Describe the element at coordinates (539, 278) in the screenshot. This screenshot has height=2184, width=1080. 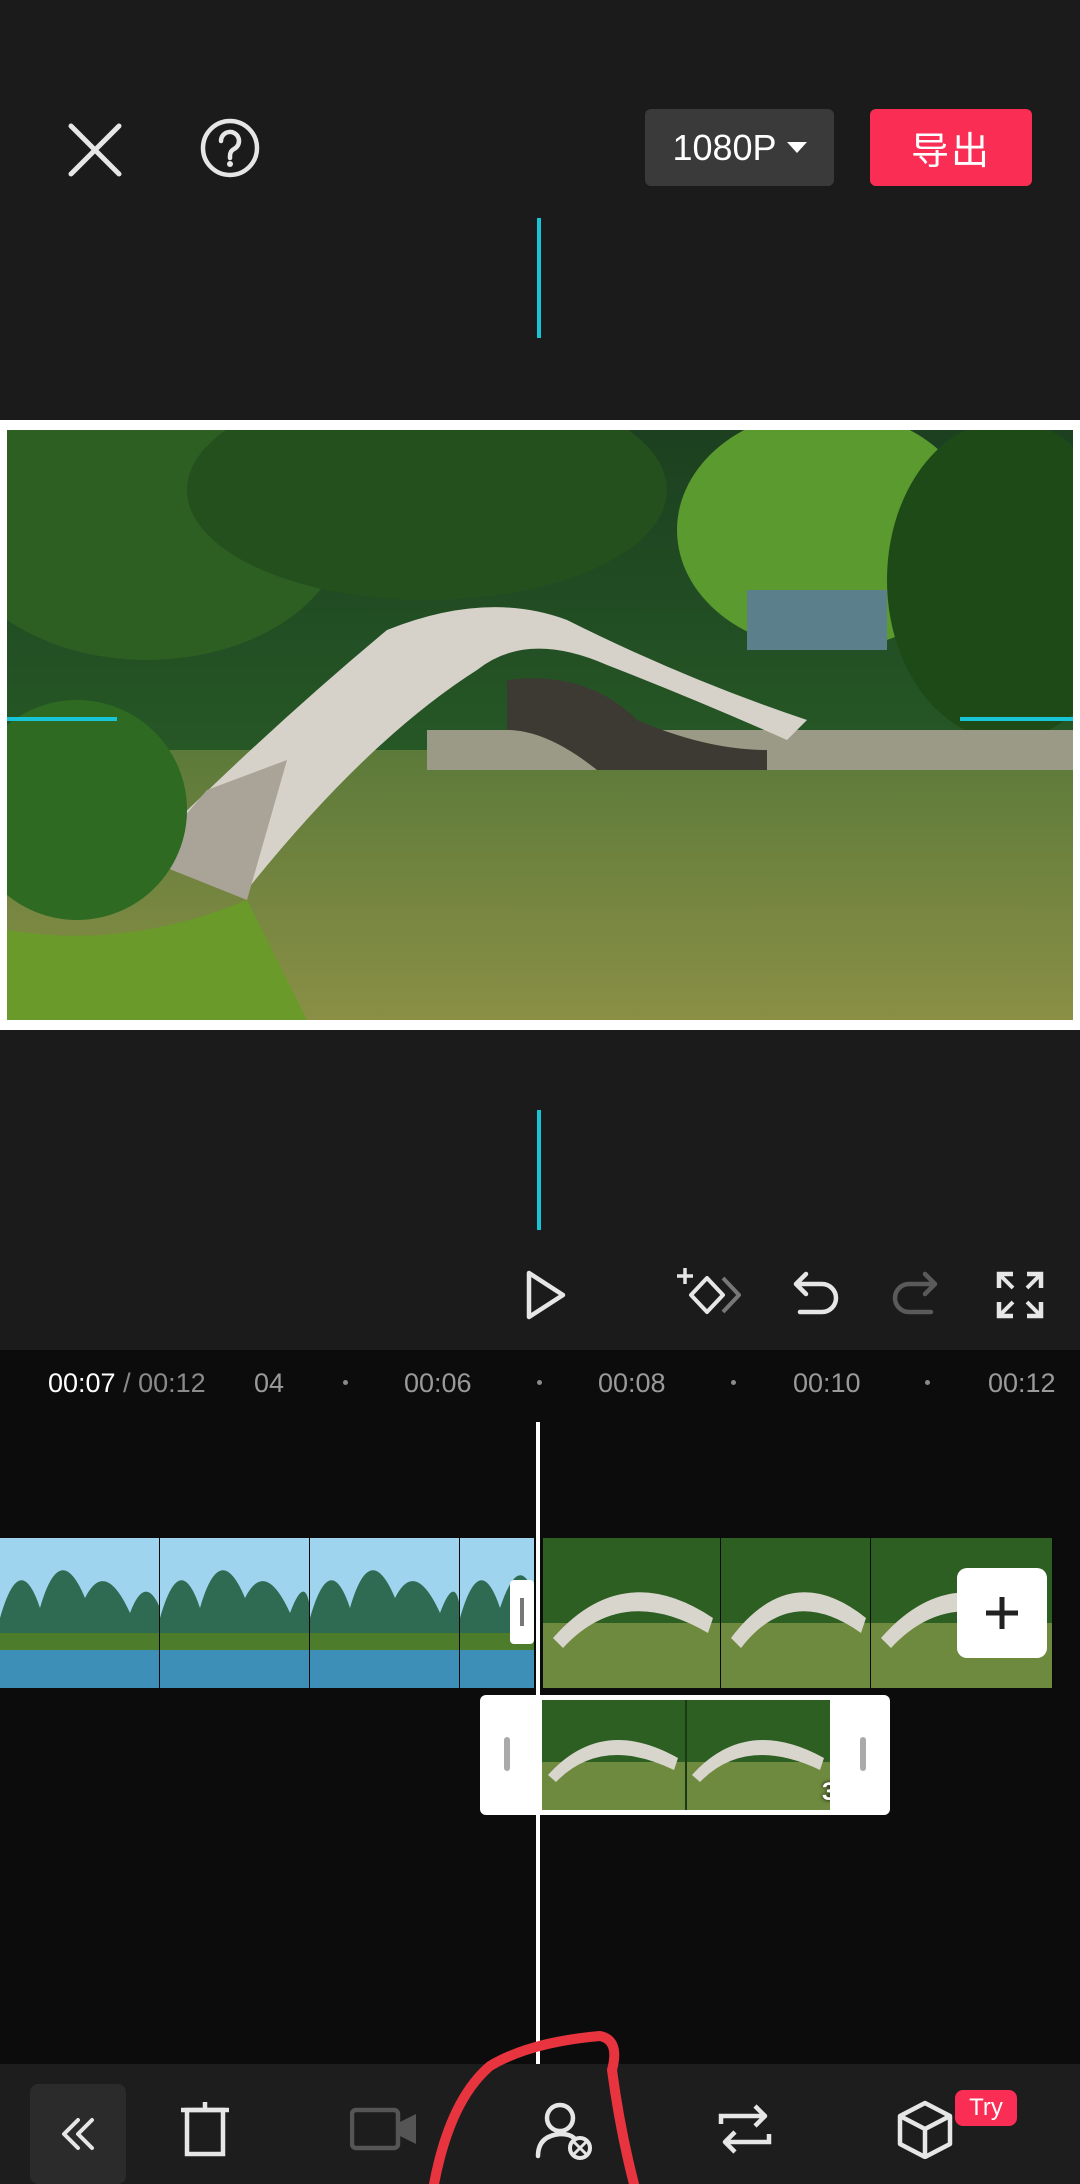
I see `center-guide-top` at that location.